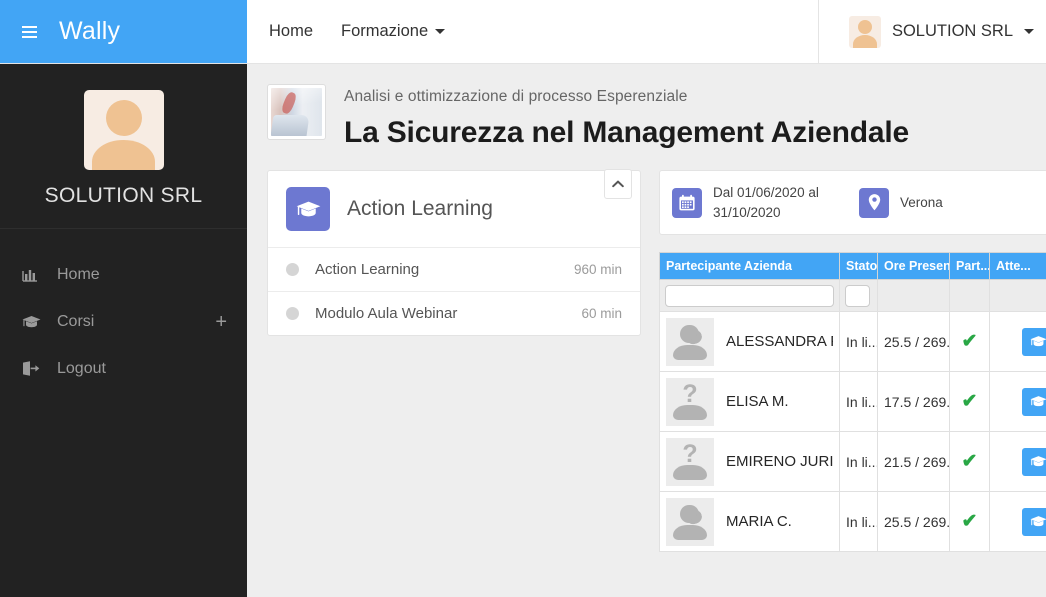 The width and height of the screenshot is (1046, 597). What do you see at coordinates (687, 202) in the screenshot?
I see `calendar-icon` at bounding box center [687, 202].